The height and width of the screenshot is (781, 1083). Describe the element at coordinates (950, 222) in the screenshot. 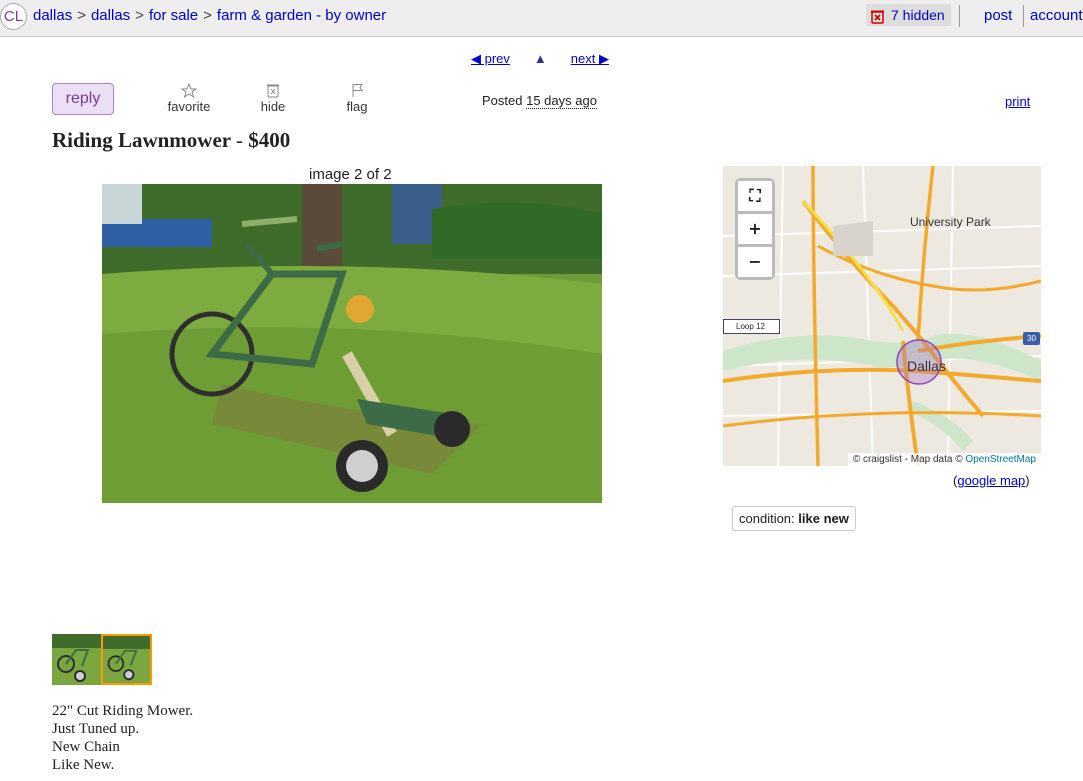

I see `map-label-university-park: University Park` at that location.